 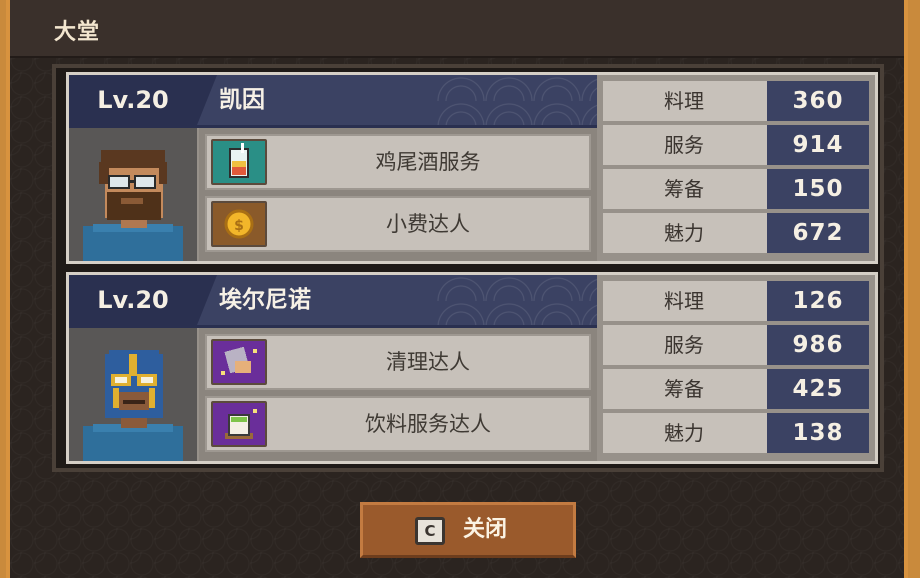 What do you see at coordinates (333, 101) in the screenshot?
I see `staff-card-header: Lv.20 凯因` at bounding box center [333, 101].